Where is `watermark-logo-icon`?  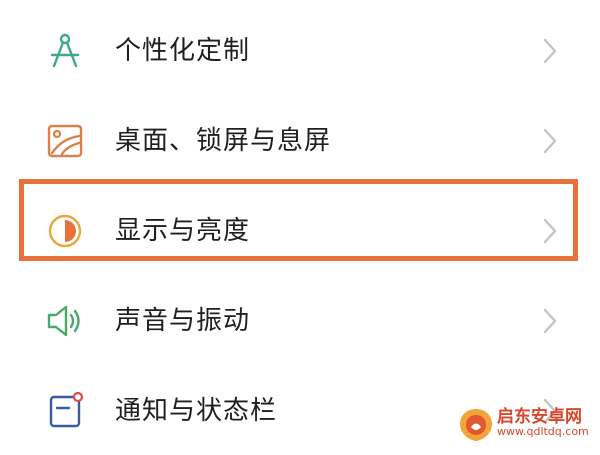 watermark-logo-icon is located at coordinates (476, 425).